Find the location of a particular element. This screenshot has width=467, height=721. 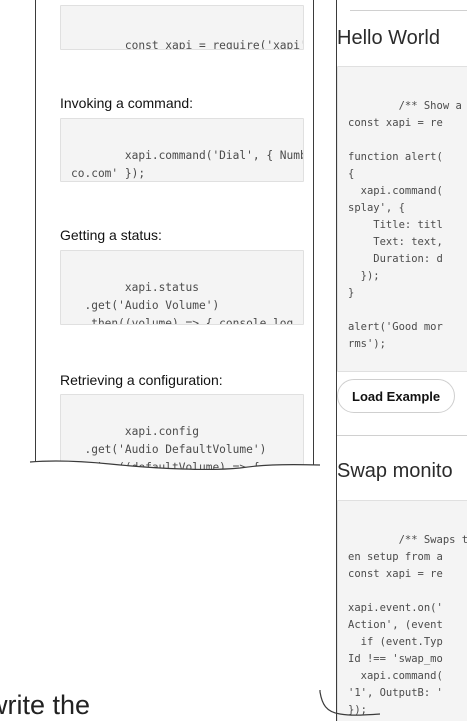

divider-middle is located at coordinates (402, 435).